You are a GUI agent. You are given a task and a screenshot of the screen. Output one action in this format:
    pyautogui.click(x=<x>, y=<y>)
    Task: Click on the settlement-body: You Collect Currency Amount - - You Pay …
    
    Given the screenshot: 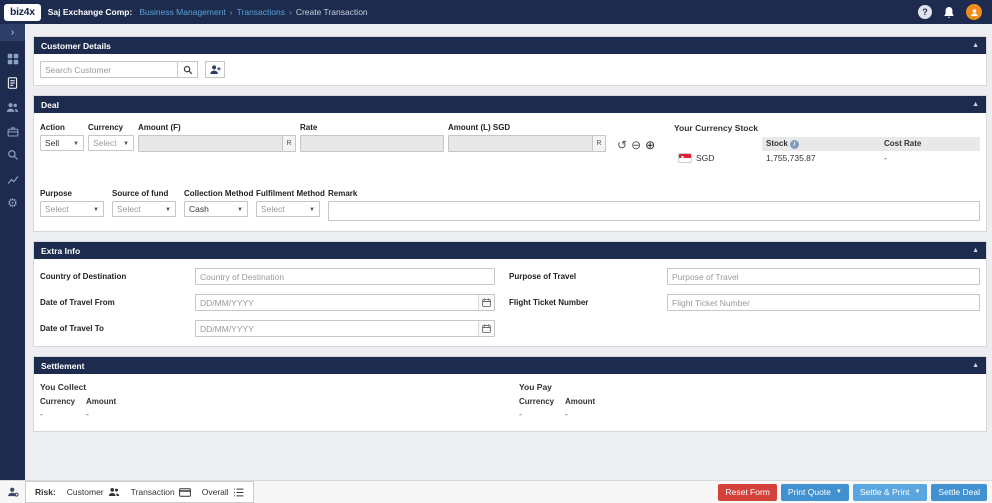 What is the action you would take?
    pyautogui.click(x=510, y=402)
    